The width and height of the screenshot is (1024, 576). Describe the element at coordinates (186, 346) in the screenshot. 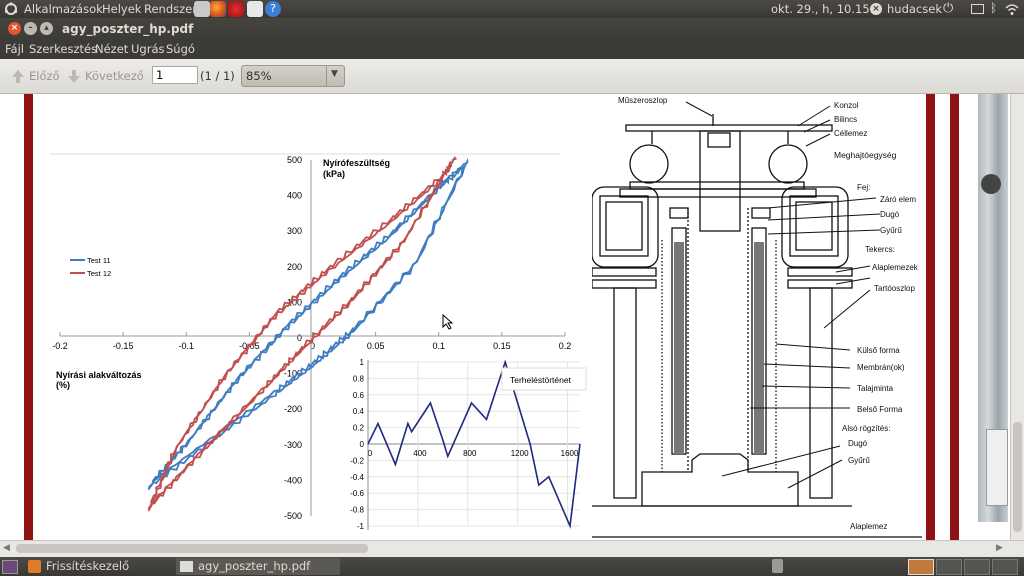

I see `hyst-x-tick: -0.1` at that location.